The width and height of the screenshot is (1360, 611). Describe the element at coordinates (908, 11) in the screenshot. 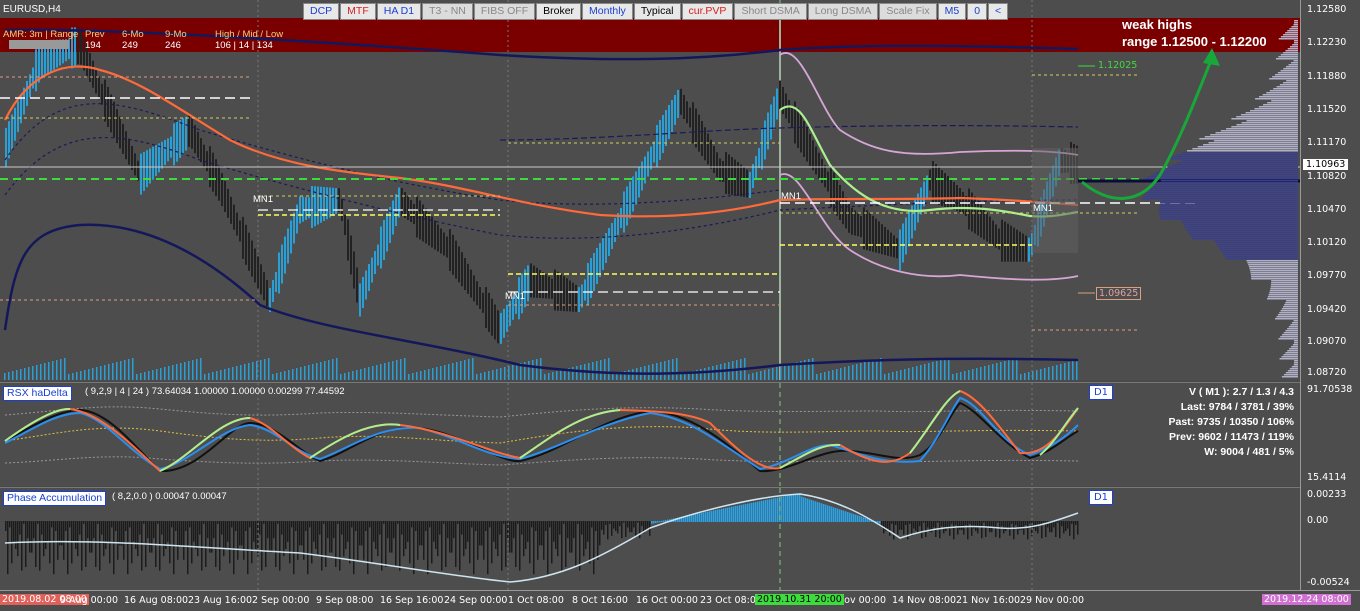

I see `toolbar-button: Scale Fix` at that location.